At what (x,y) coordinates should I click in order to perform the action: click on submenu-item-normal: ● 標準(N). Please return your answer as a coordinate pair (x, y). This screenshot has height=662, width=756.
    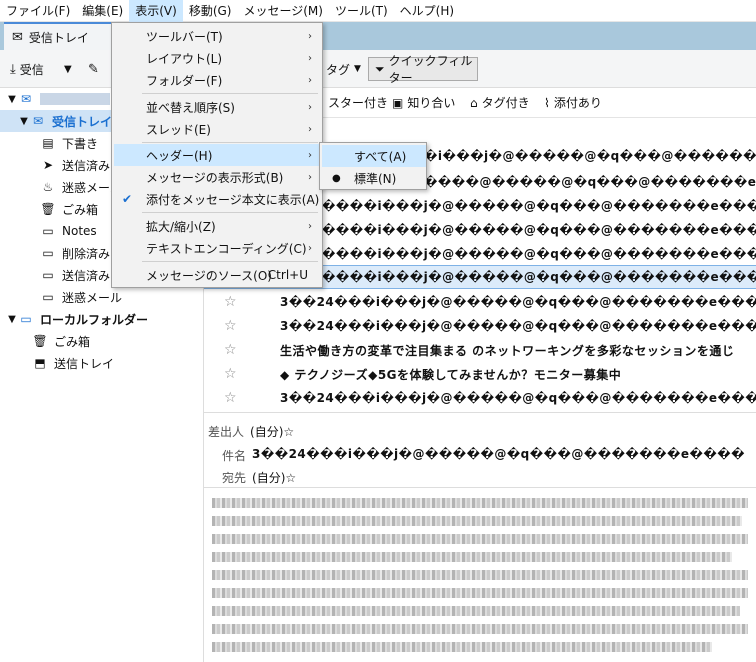
    Looking at the image, I should click on (374, 178).